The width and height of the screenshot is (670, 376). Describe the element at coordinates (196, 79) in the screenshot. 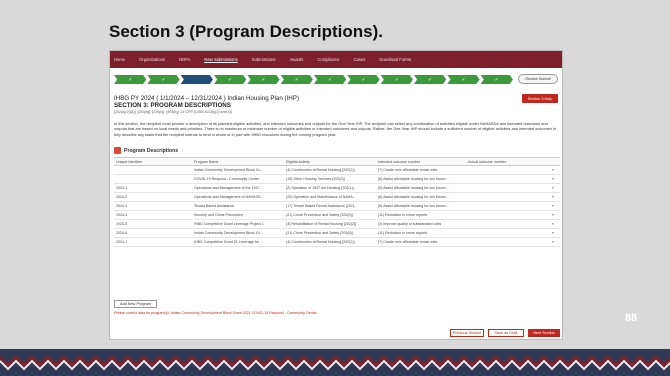

I see `step-3-current` at that location.